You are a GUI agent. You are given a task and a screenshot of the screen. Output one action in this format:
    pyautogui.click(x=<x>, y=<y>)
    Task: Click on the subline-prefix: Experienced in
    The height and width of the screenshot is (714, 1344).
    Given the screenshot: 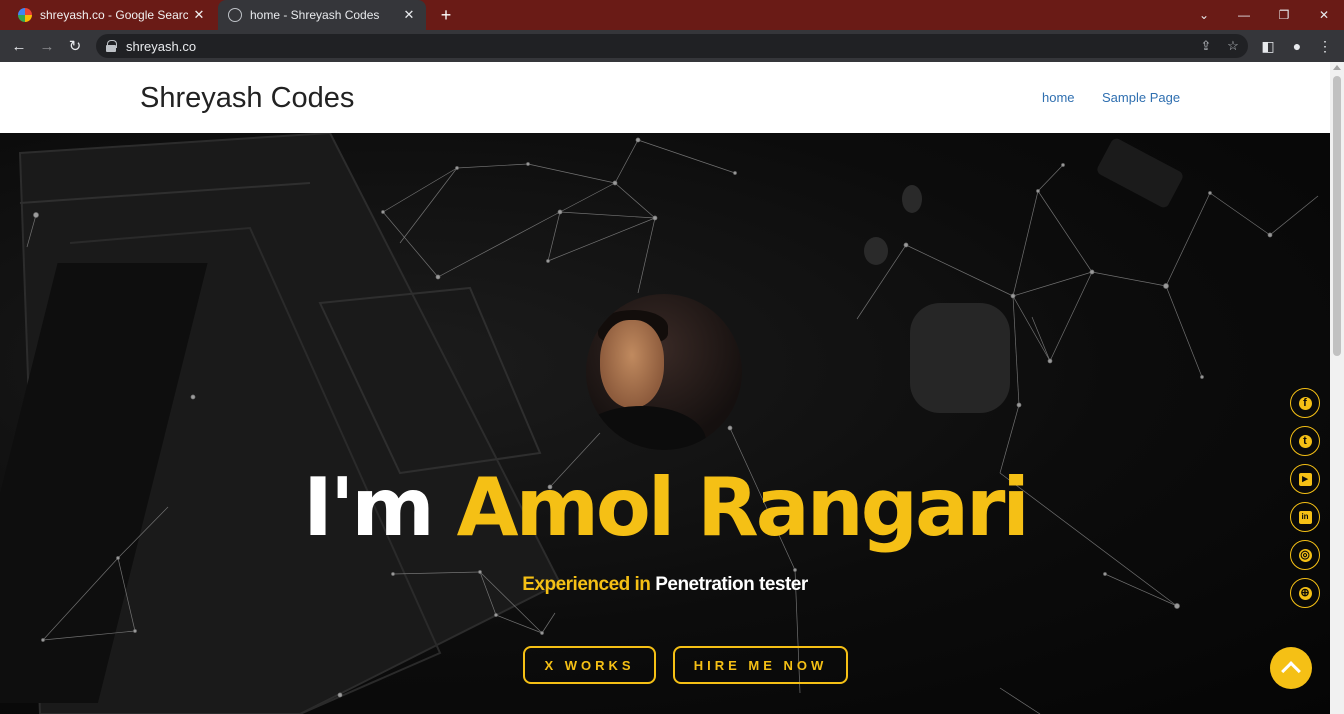 What is the action you would take?
    pyautogui.click(x=586, y=584)
    